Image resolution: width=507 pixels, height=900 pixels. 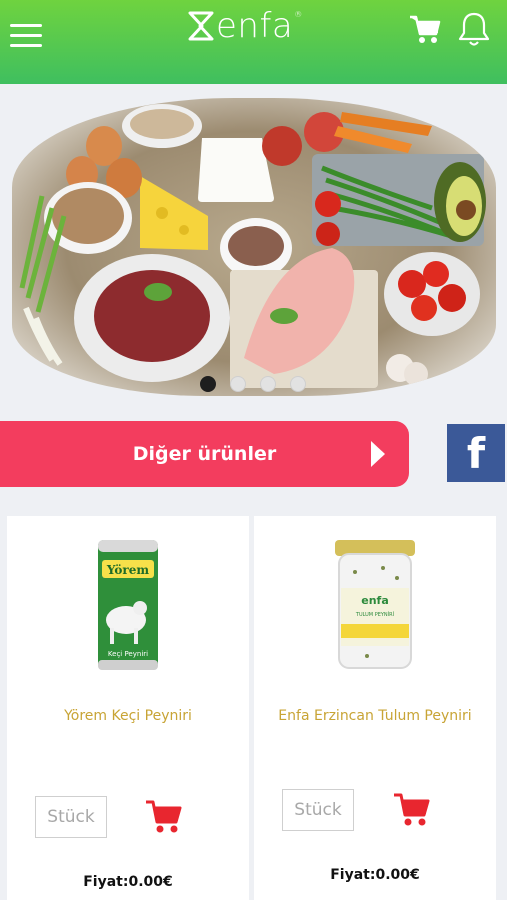 What do you see at coordinates (128, 654) in the screenshot?
I see `svg-text: Keçi Peyniri` at bounding box center [128, 654].